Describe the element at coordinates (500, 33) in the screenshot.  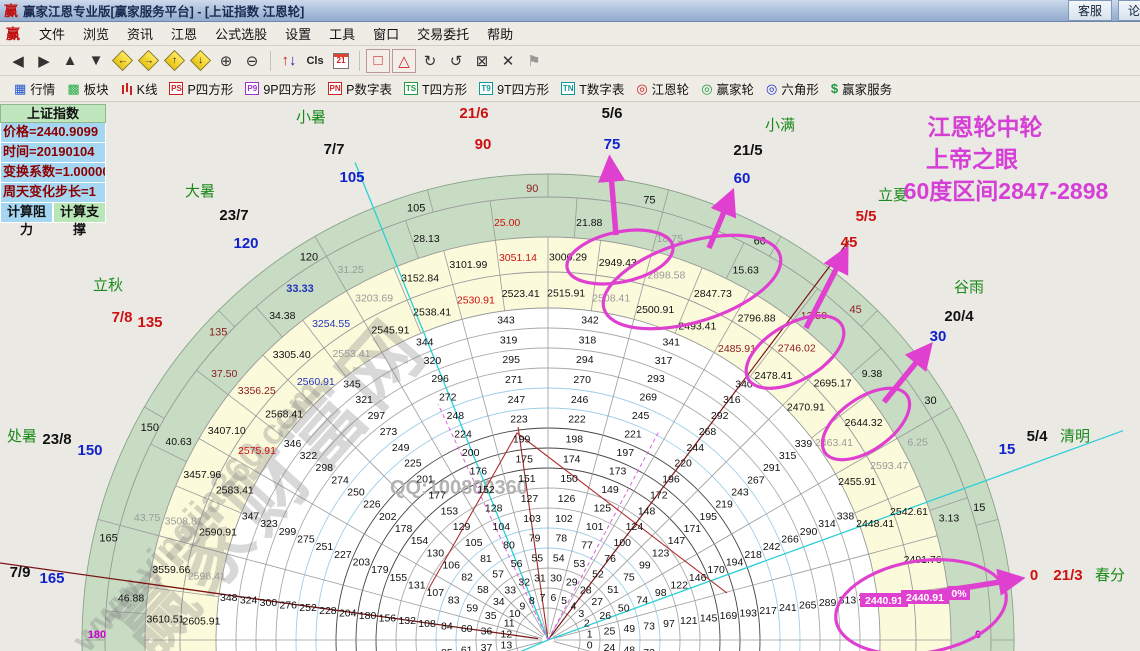
I see `menu-item-10: 帮助` at that location.